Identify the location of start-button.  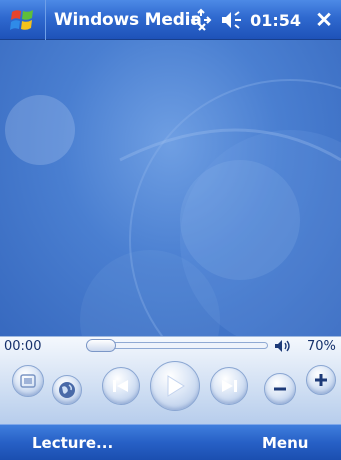
(23, 20).